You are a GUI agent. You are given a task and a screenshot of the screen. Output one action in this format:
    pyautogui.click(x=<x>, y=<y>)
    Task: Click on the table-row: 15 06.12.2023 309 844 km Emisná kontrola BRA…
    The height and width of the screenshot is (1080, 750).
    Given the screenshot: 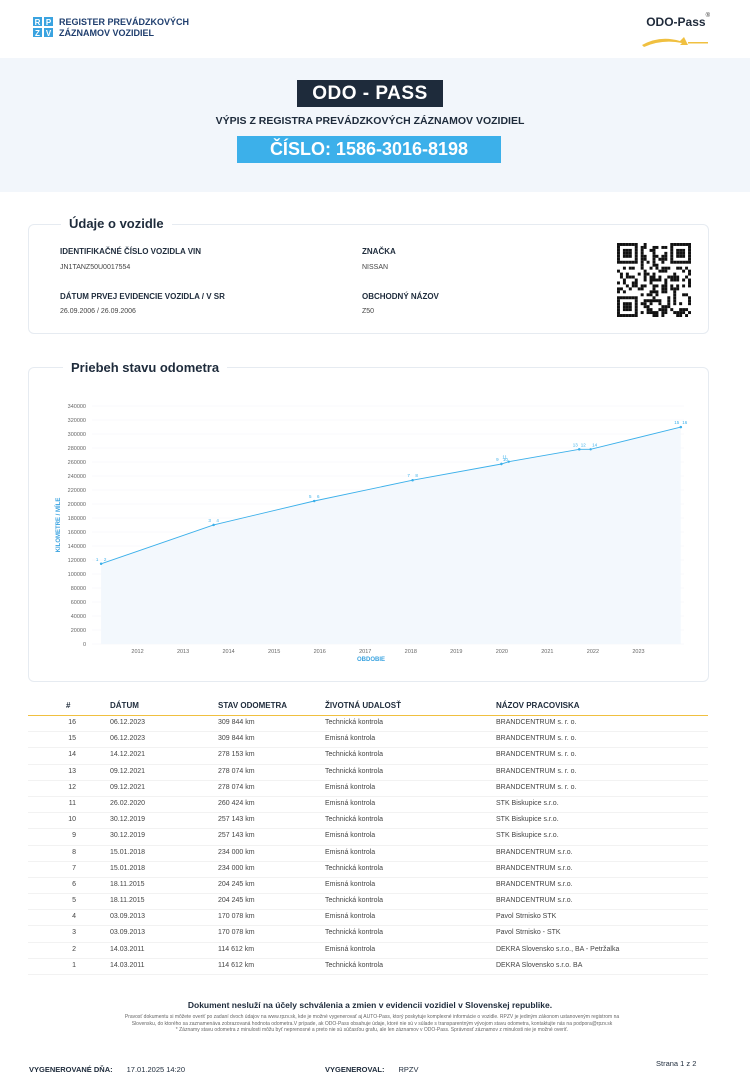 What is the action you would take?
    pyautogui.click(x=368, y=740)
    